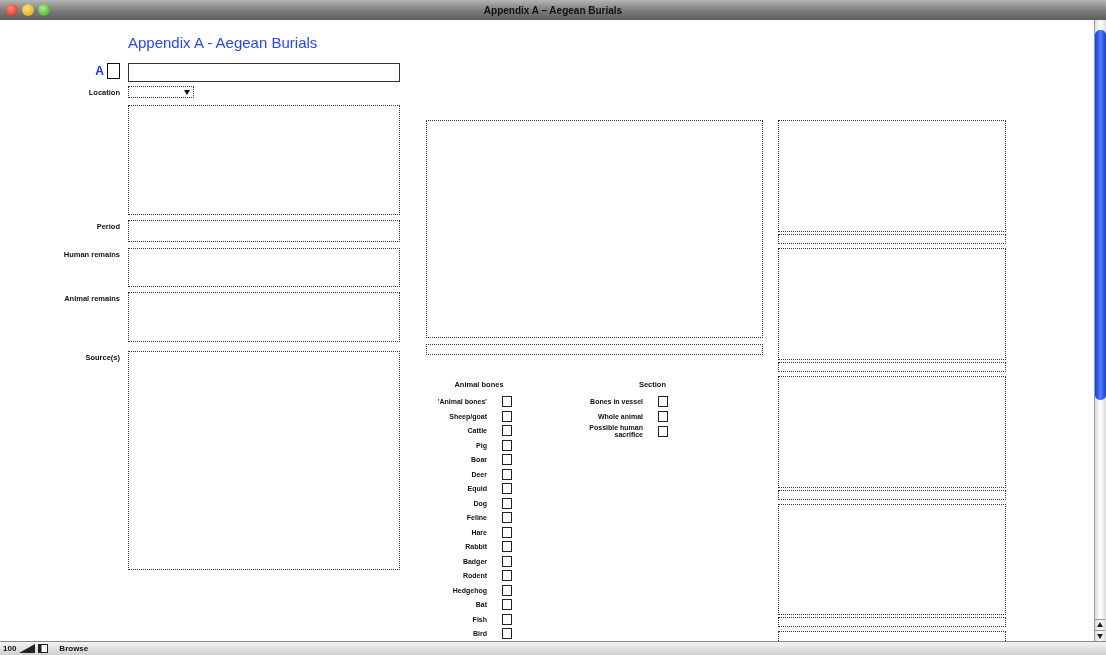 The image size is (1106, 655). I want to click on minimize-icon, so click(28, 10).